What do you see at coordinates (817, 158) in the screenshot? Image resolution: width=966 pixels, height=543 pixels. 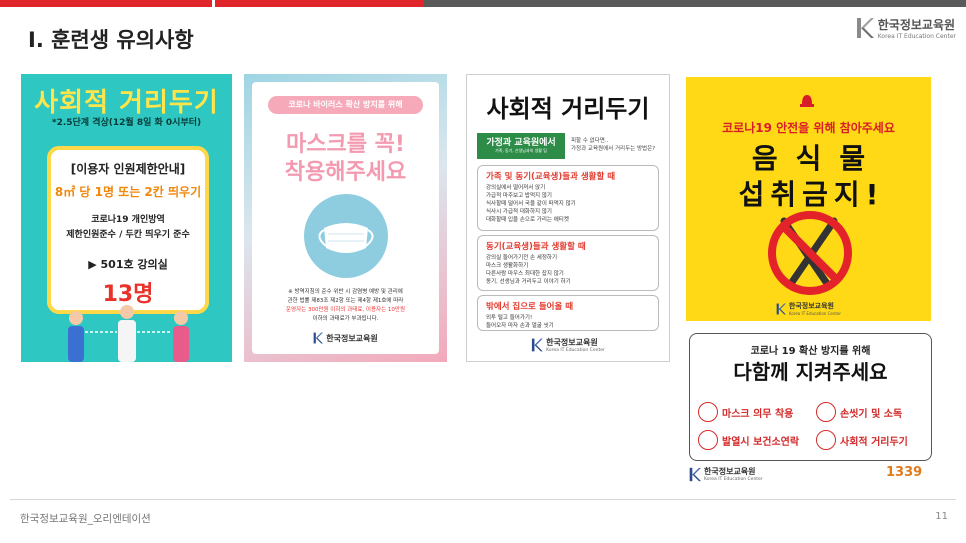 I see `poster-headline: 음식물` at bounding box center [817, 158].